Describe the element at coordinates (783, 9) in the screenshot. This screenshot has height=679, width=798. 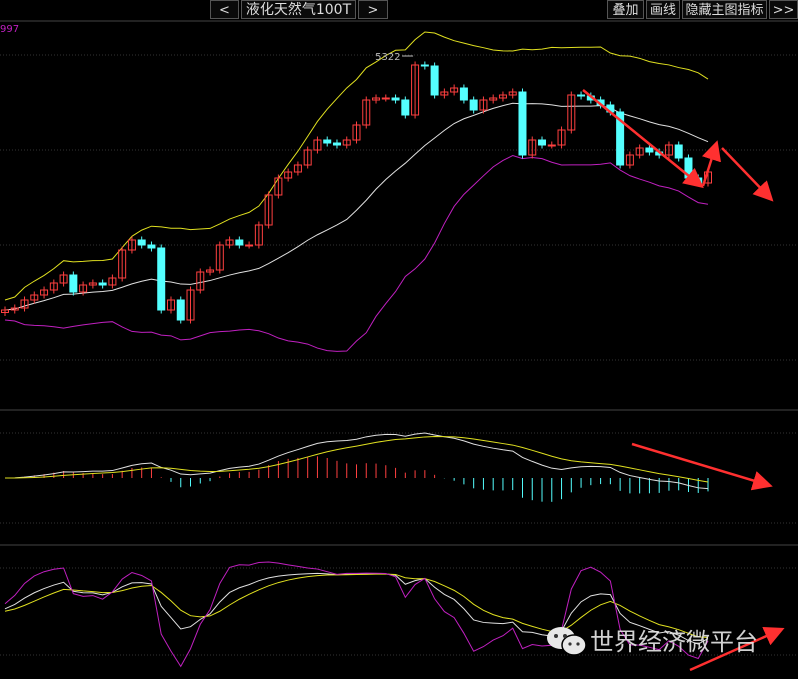
I see `more-button: >>` at that location.